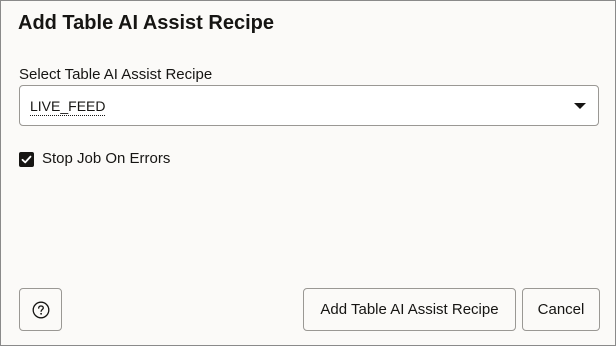 The height and width of the screenshot is (346, 616). What do you see at coordinates (68, 107) in the screenshot?
I see `recipe-select-value: LIVE_FEED` at bounding box center [68, 107].